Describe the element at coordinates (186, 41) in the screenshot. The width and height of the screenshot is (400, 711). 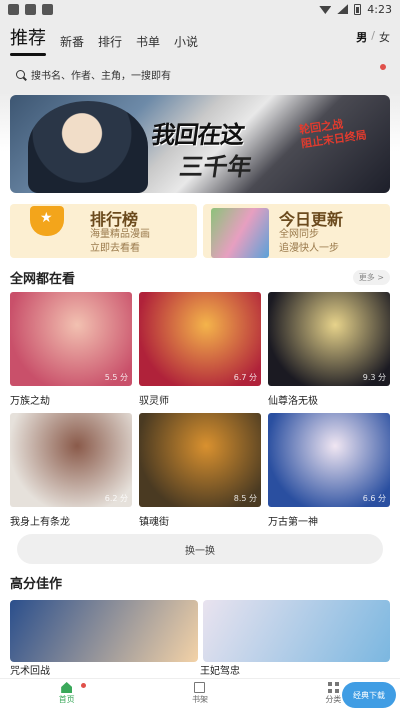
I see `tab-novel: 小说` at that location.